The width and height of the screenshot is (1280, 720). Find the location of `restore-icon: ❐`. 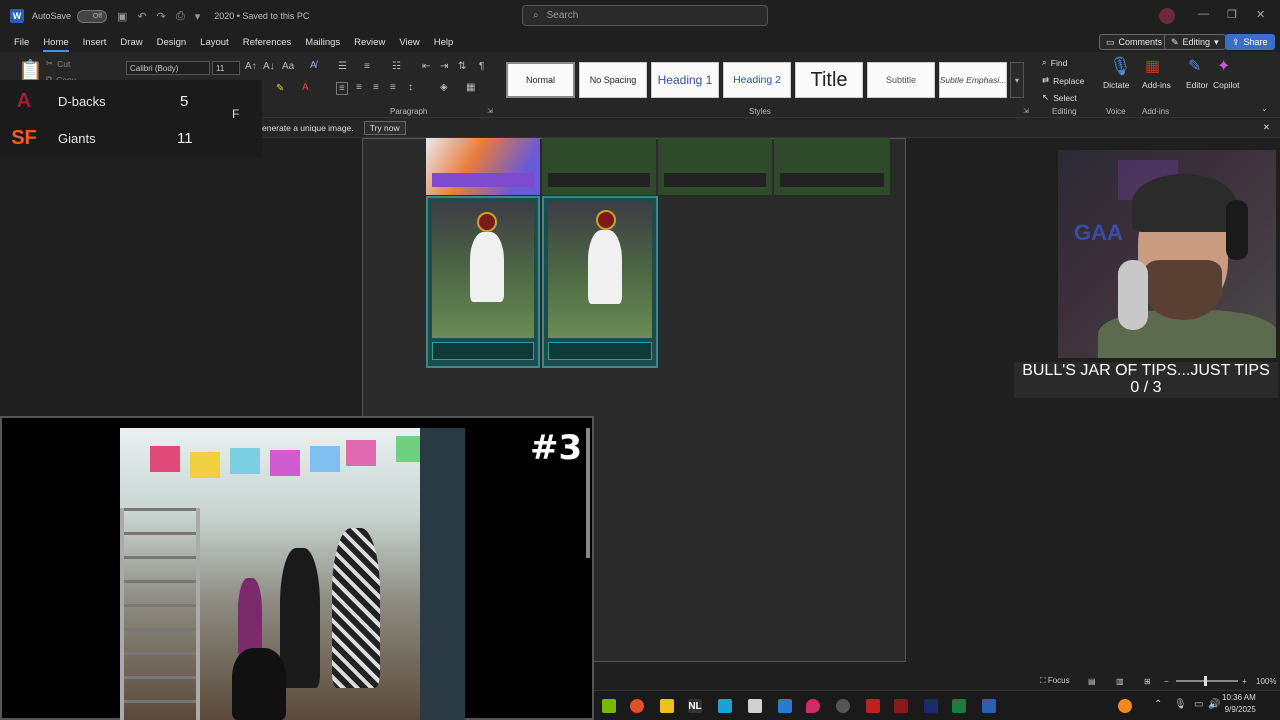

restore-icon: ❐ is located at coordinates (1232, 14).